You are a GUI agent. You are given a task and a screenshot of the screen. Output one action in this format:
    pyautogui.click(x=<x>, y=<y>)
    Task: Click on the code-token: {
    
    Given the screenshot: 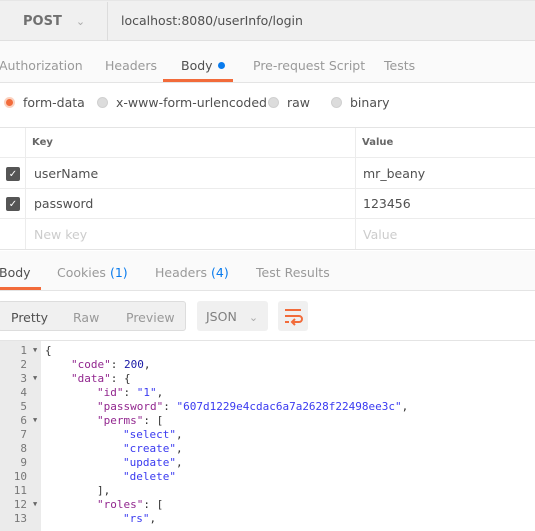 What is the action you would take?
    pyautogui.click(x=48, y=350)
    